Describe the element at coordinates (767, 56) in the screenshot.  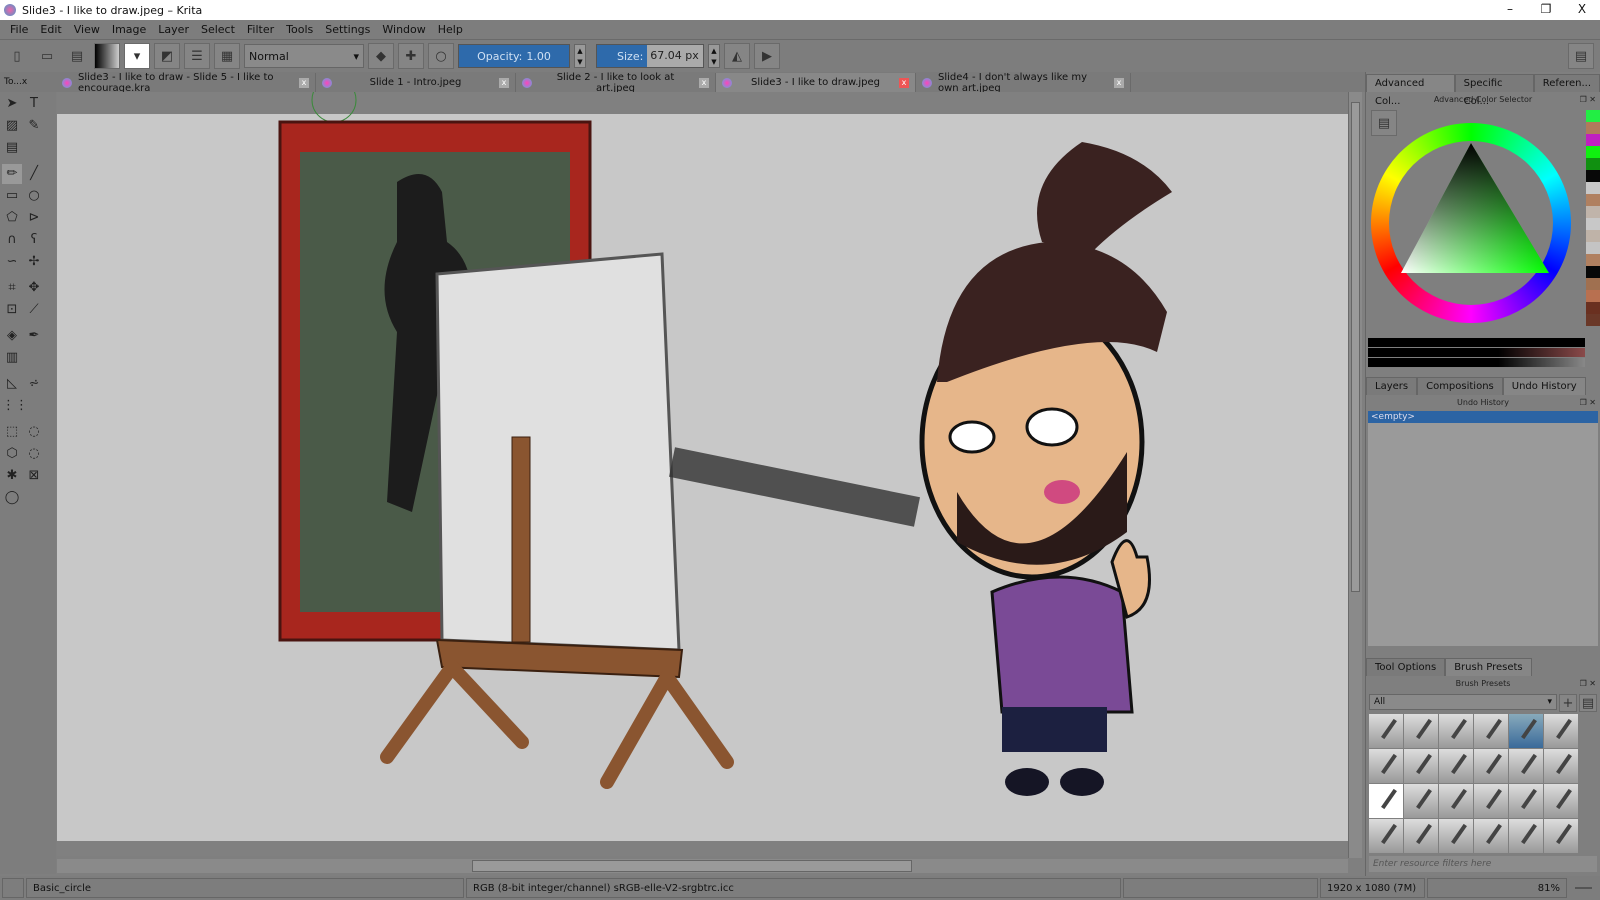
I see `mirror-vertical-icon: ▶` at that location.